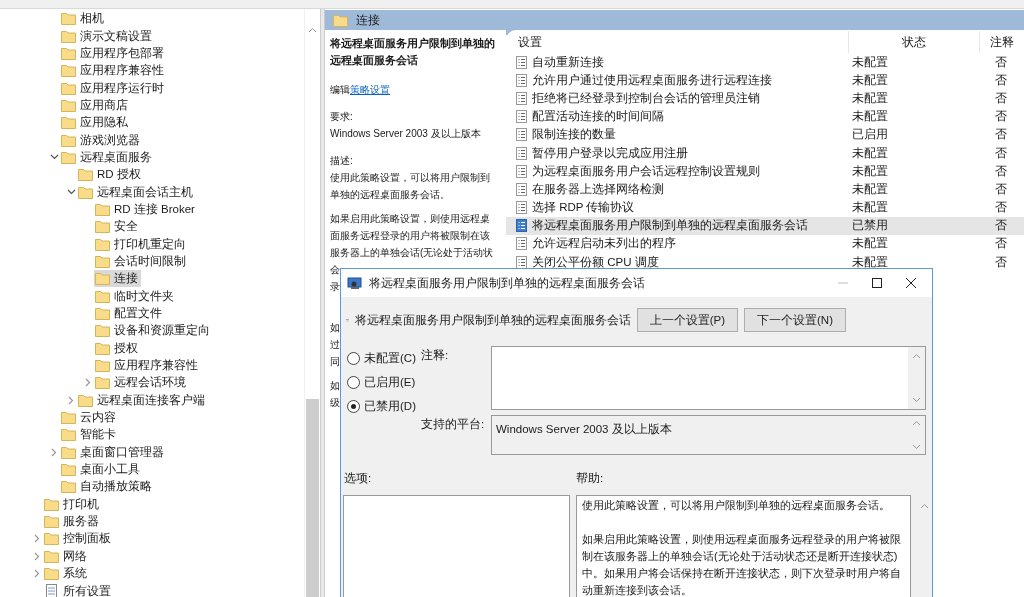 This screenshot has width=1024, height=597. What do you see at coordinates (66, 556) in the screenshot?
I see `tree-item: 网络` at bounding box center [66, 556].